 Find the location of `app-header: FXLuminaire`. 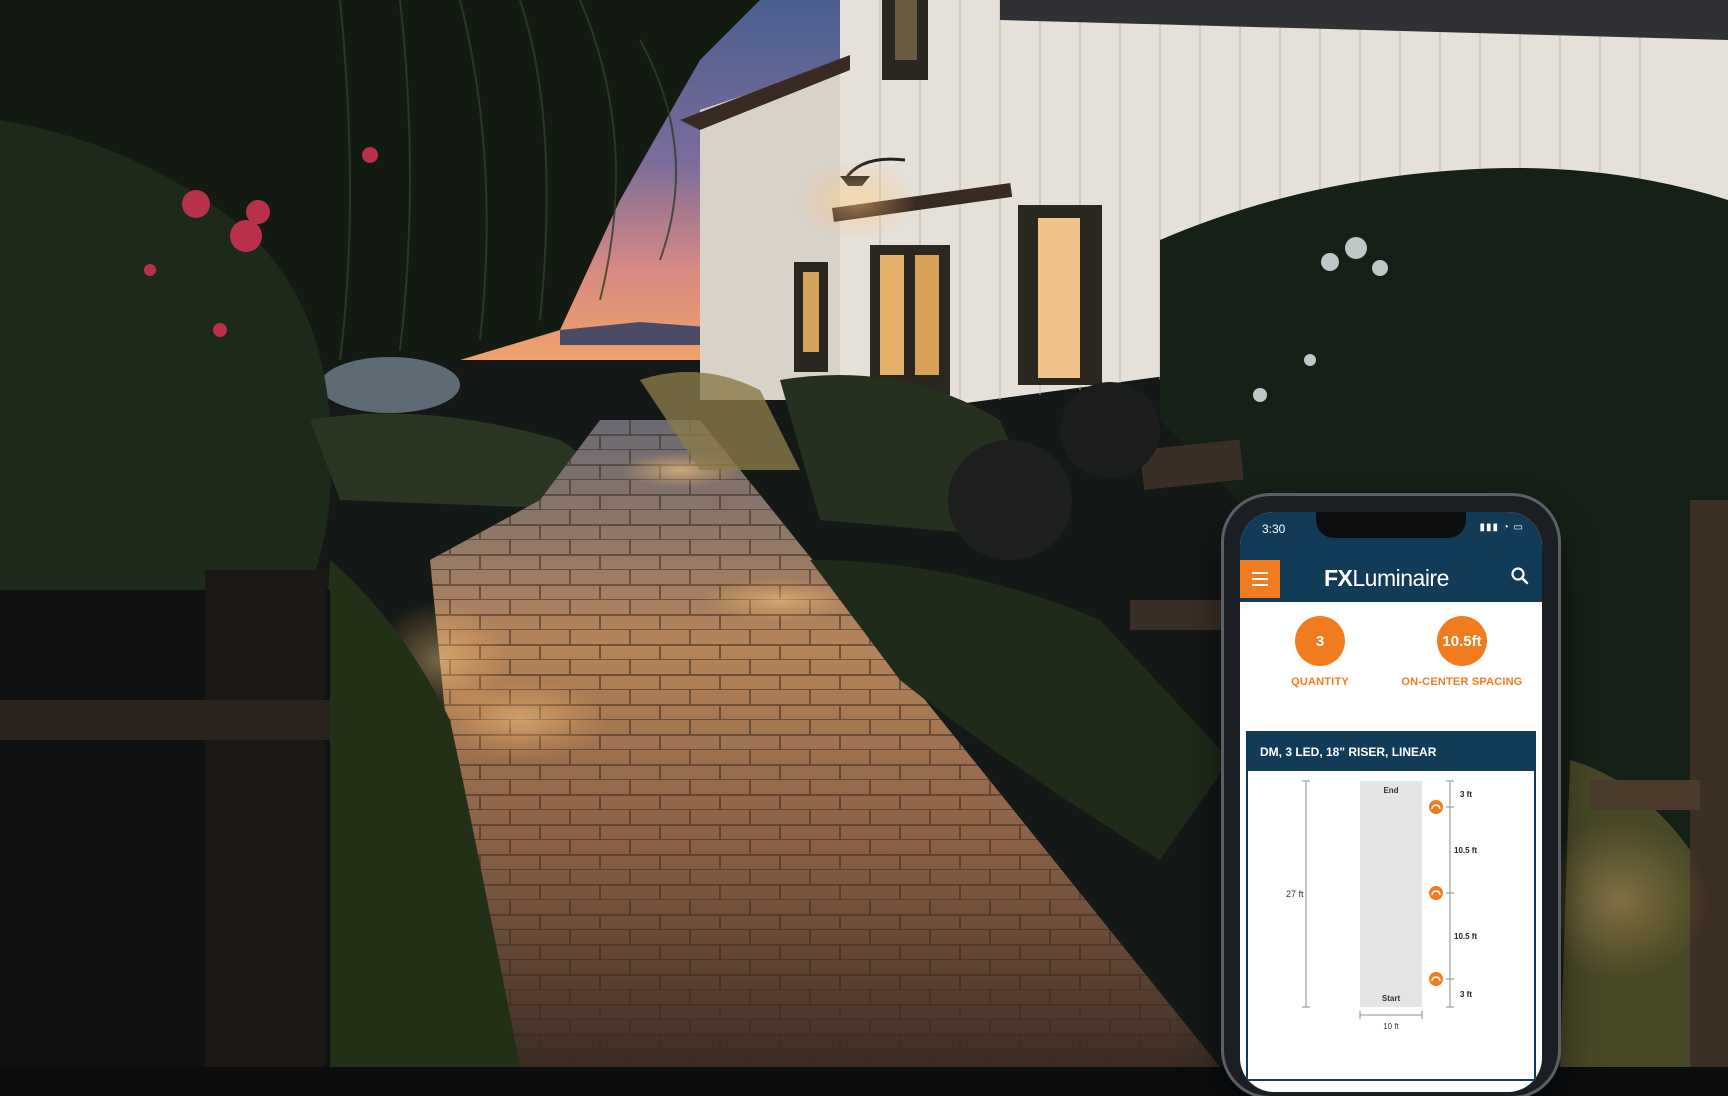

app-header: FXLuminaire is located at coordinates (1391, 577).